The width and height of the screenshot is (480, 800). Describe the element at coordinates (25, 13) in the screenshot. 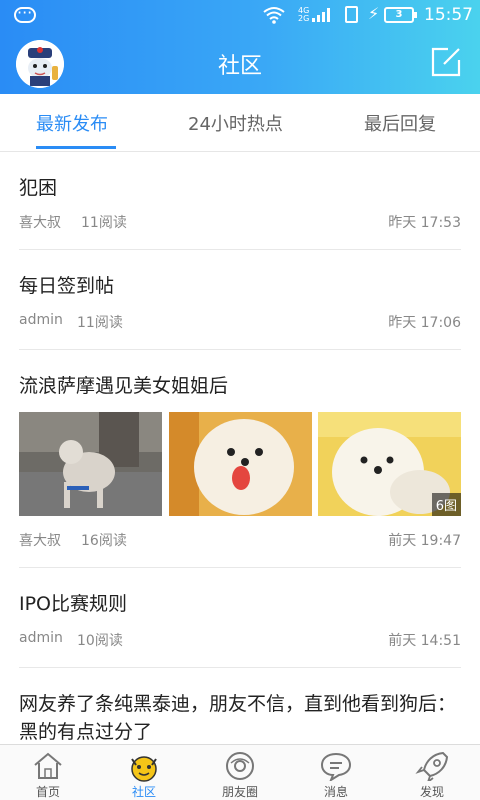

I see `more-icon` at that location.